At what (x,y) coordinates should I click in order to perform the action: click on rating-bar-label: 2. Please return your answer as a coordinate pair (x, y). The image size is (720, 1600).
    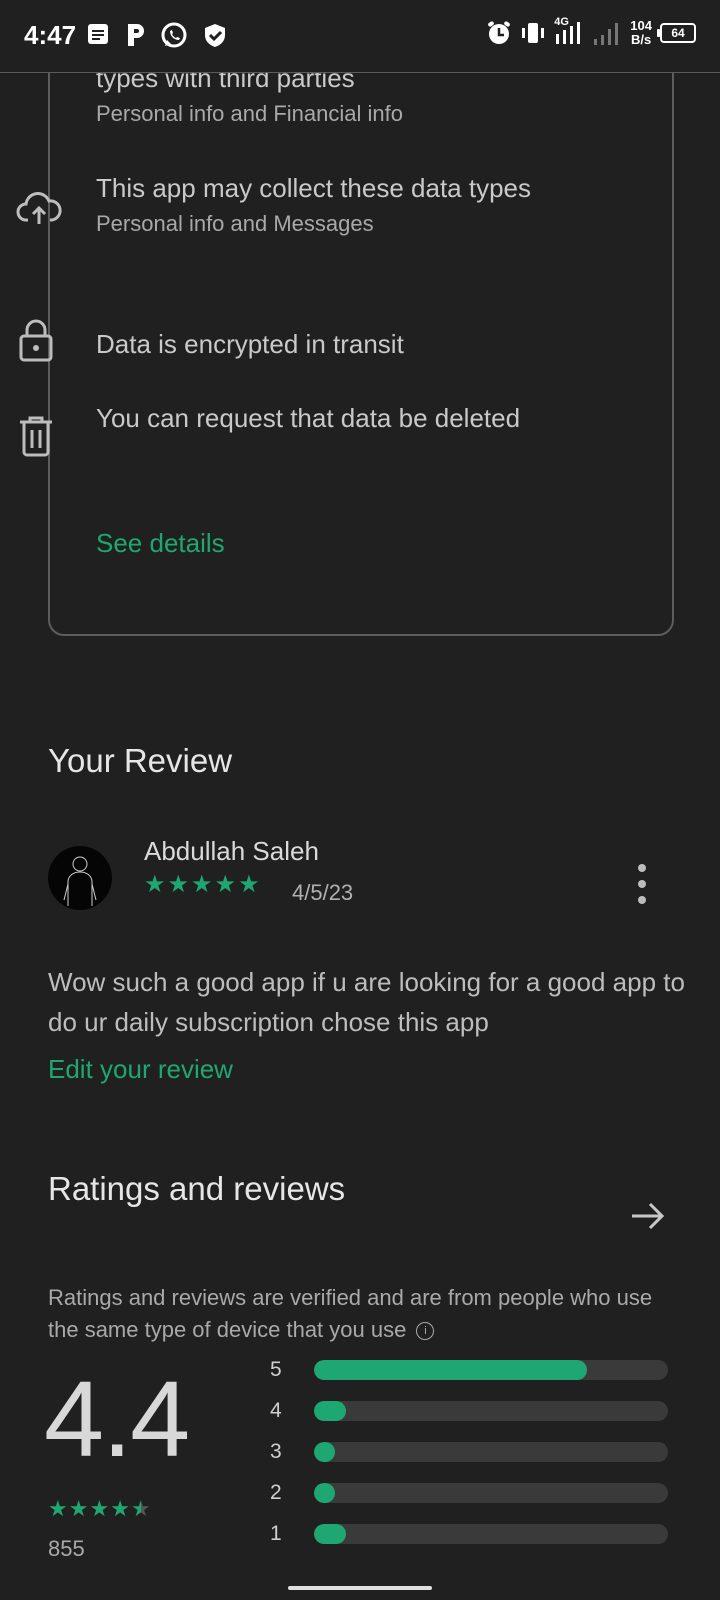
    Looking at the image, I should click on (276, 1492).